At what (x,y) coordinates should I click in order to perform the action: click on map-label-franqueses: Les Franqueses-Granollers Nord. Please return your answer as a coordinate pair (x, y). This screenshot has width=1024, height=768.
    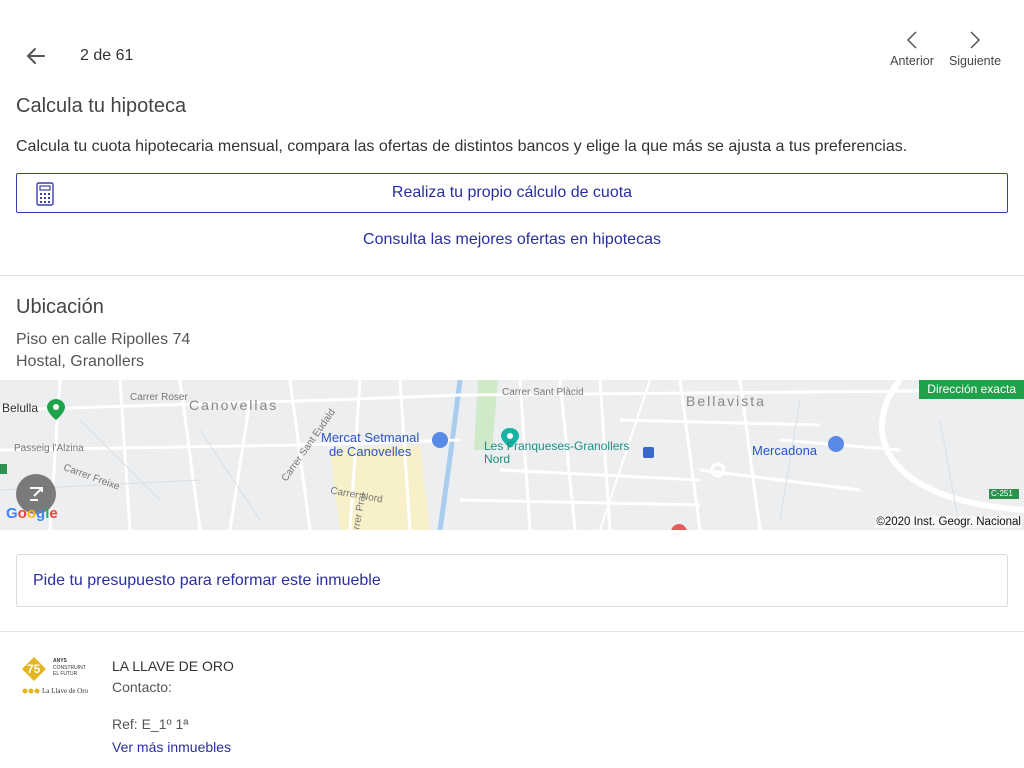
    Looking at the image, I should click on (557, 452).